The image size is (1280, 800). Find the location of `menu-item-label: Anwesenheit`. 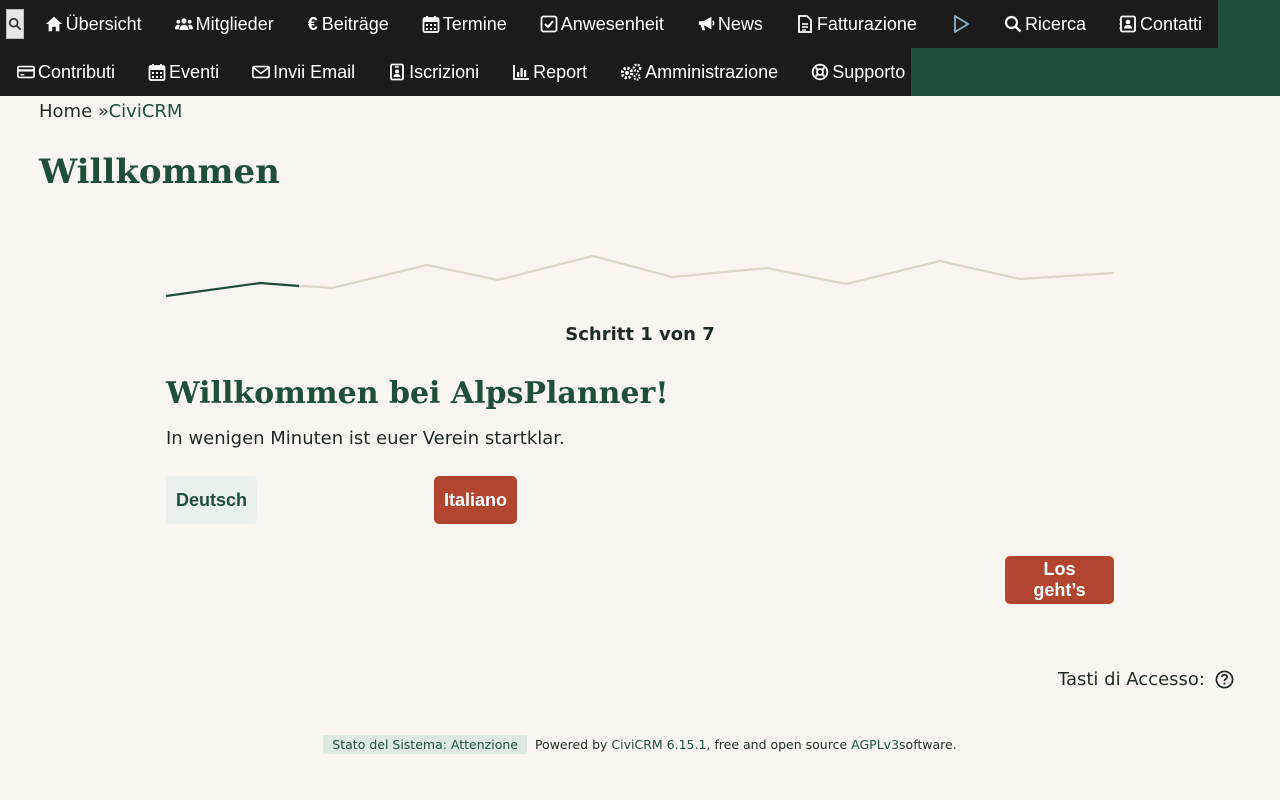

menu-item-label: Anwesenheit is located at coordinates (612, 23).